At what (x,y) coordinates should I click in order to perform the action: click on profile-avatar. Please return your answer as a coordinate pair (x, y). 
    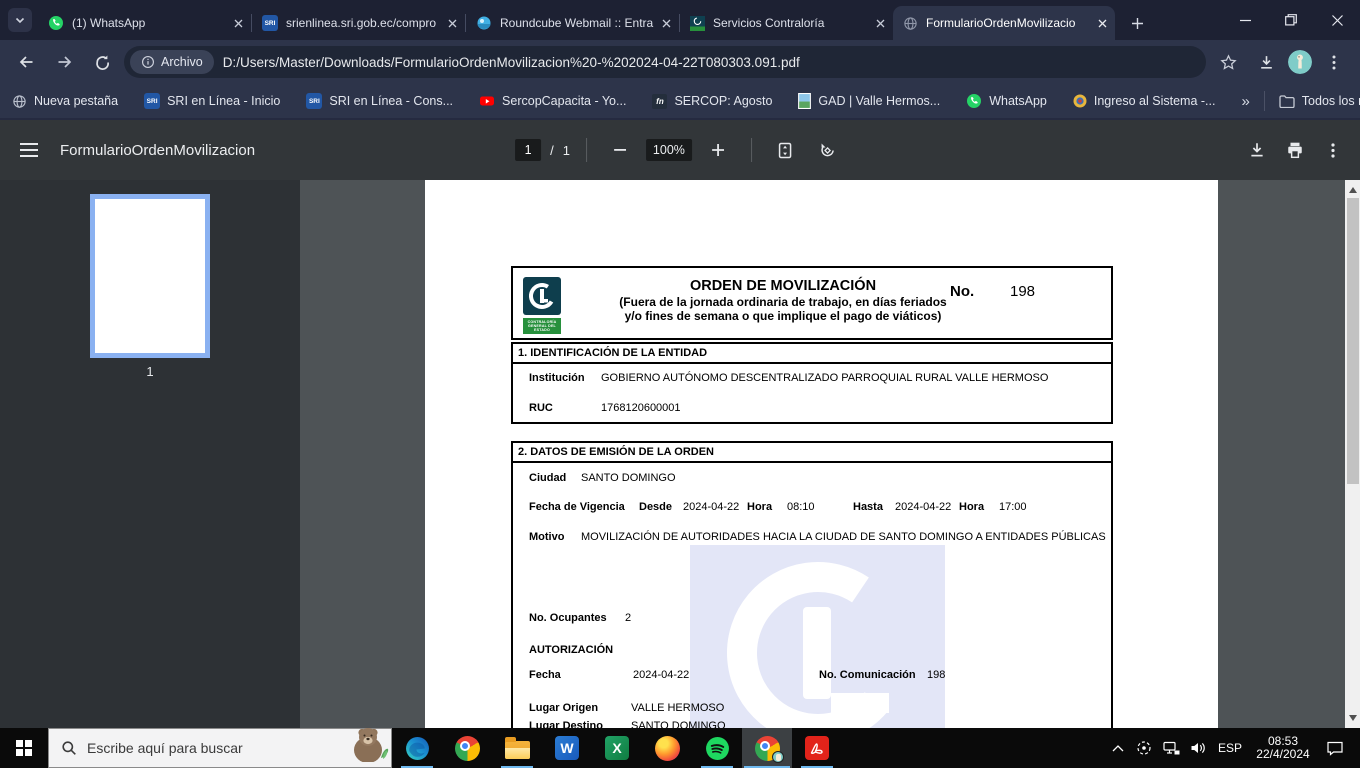
    Looking at the image, I should click on (1300, 62).